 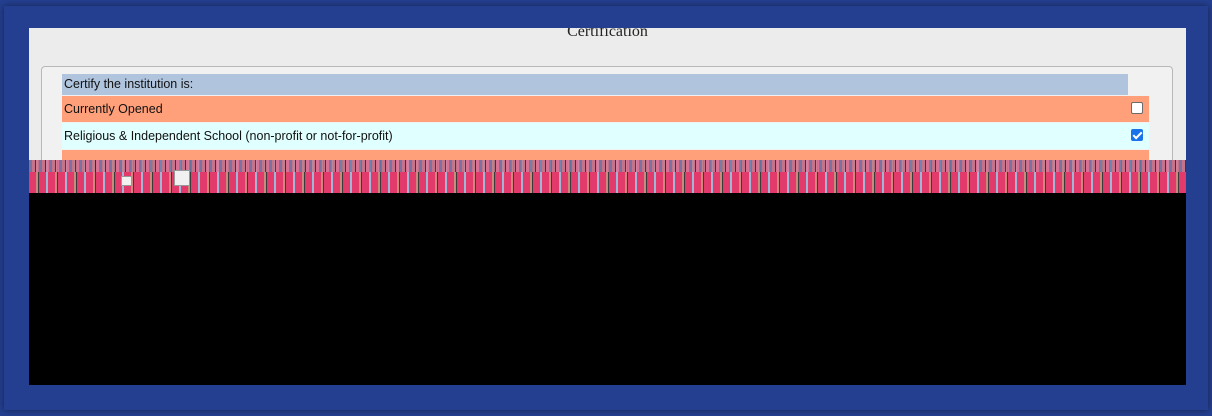 What do you see at coordinates (182, 178) in the screenshot?
I see `corrupted-block` at bounding box center [182, 178].